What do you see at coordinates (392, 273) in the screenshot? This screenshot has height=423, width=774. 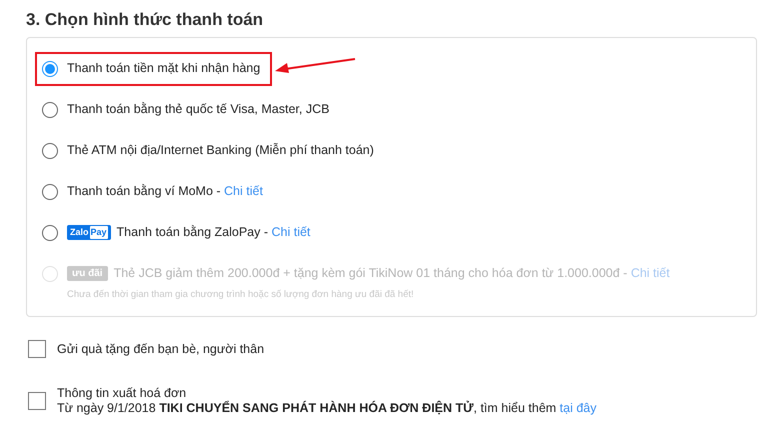 I see `option-label: Thẻ JCB giảm thêm 200.000đ + tặng kèm gói TikiNow 01 tháng cho hóa đơn từ 1.000.000đ - Chi tiết` at bounding box center [392, 273].